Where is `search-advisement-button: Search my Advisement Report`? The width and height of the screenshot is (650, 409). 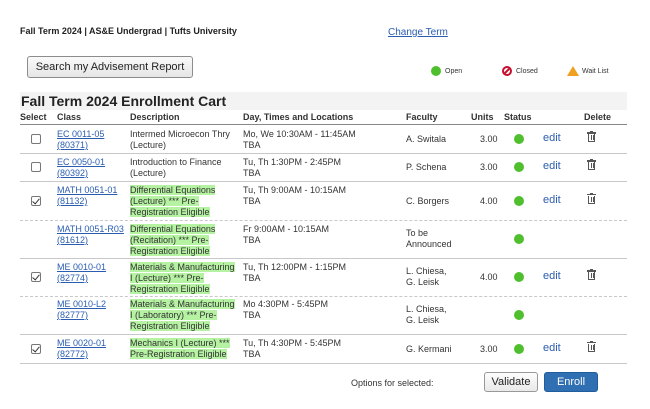
search-advisement-button: Search my Advisement Report is located at coordinates (110, 67).